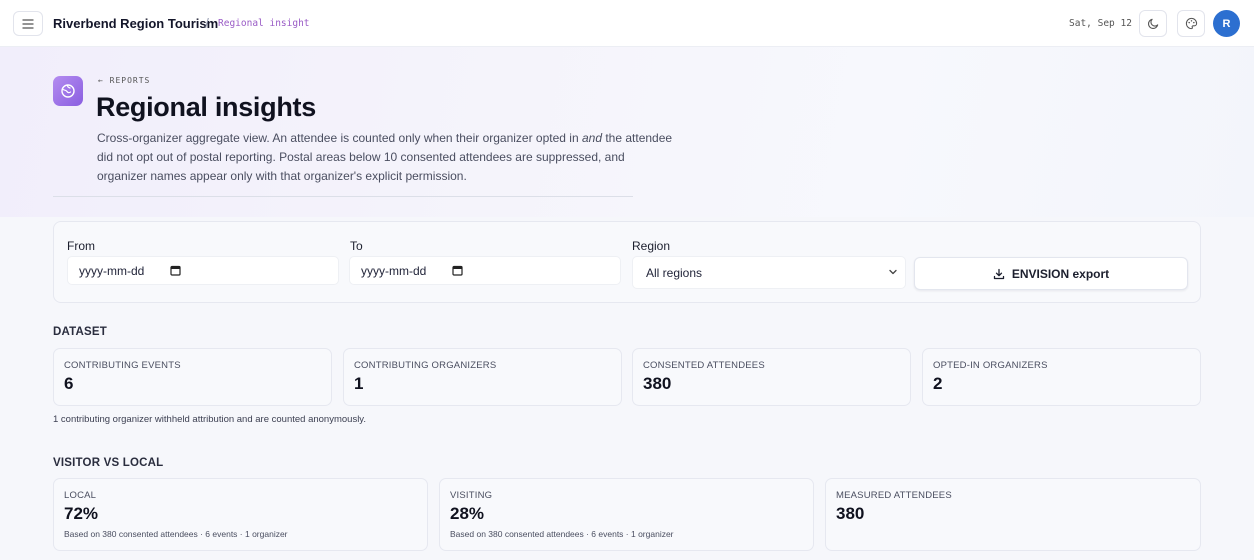 This screenshot has height=560, width=1254. Describe the element at coordinates (467, 513) in the screenshot. I see `stat-value: 28%` at that location.